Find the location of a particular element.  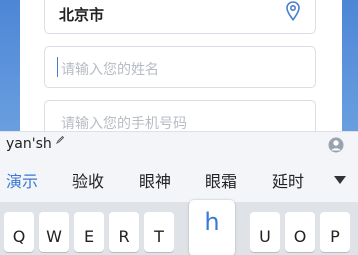

candidate-item: 眼霜 is located at coordinates (221, 180).